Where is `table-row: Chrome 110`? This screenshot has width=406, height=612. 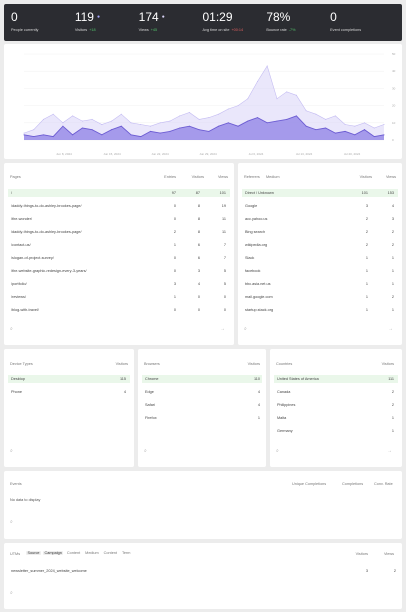
table-row: Chrome 110 is located at coordinates (202, 379).